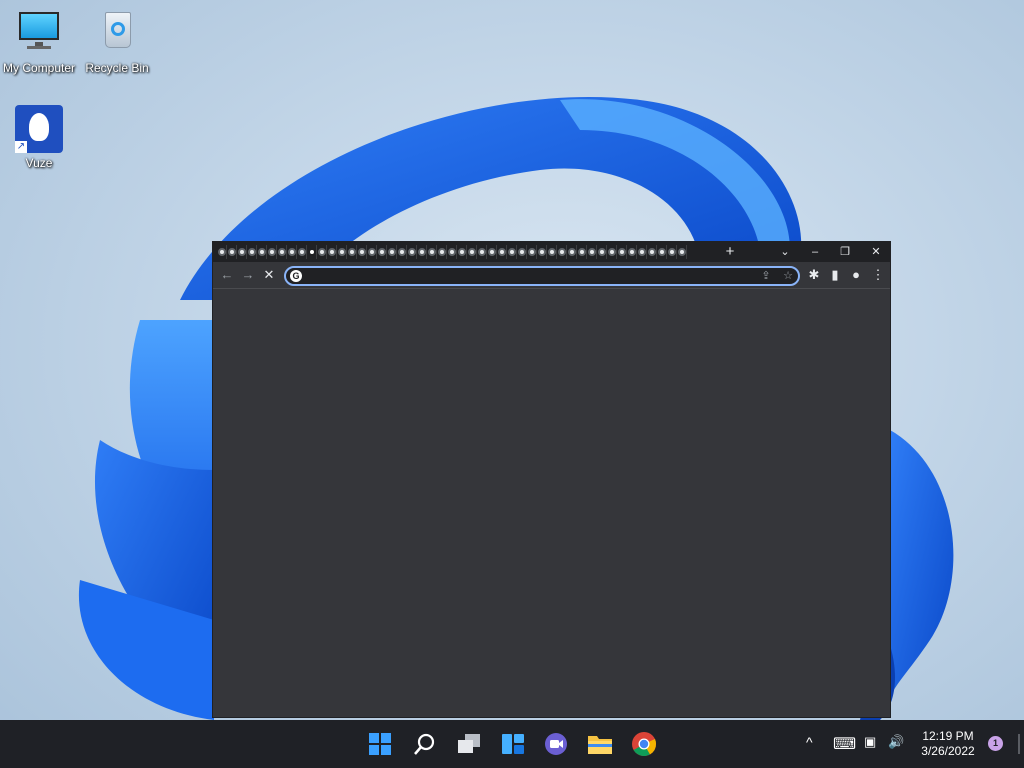 The height and width of the screenshot is (768, 1024). I want to click on show-desktop-button, so click(1019, 744).